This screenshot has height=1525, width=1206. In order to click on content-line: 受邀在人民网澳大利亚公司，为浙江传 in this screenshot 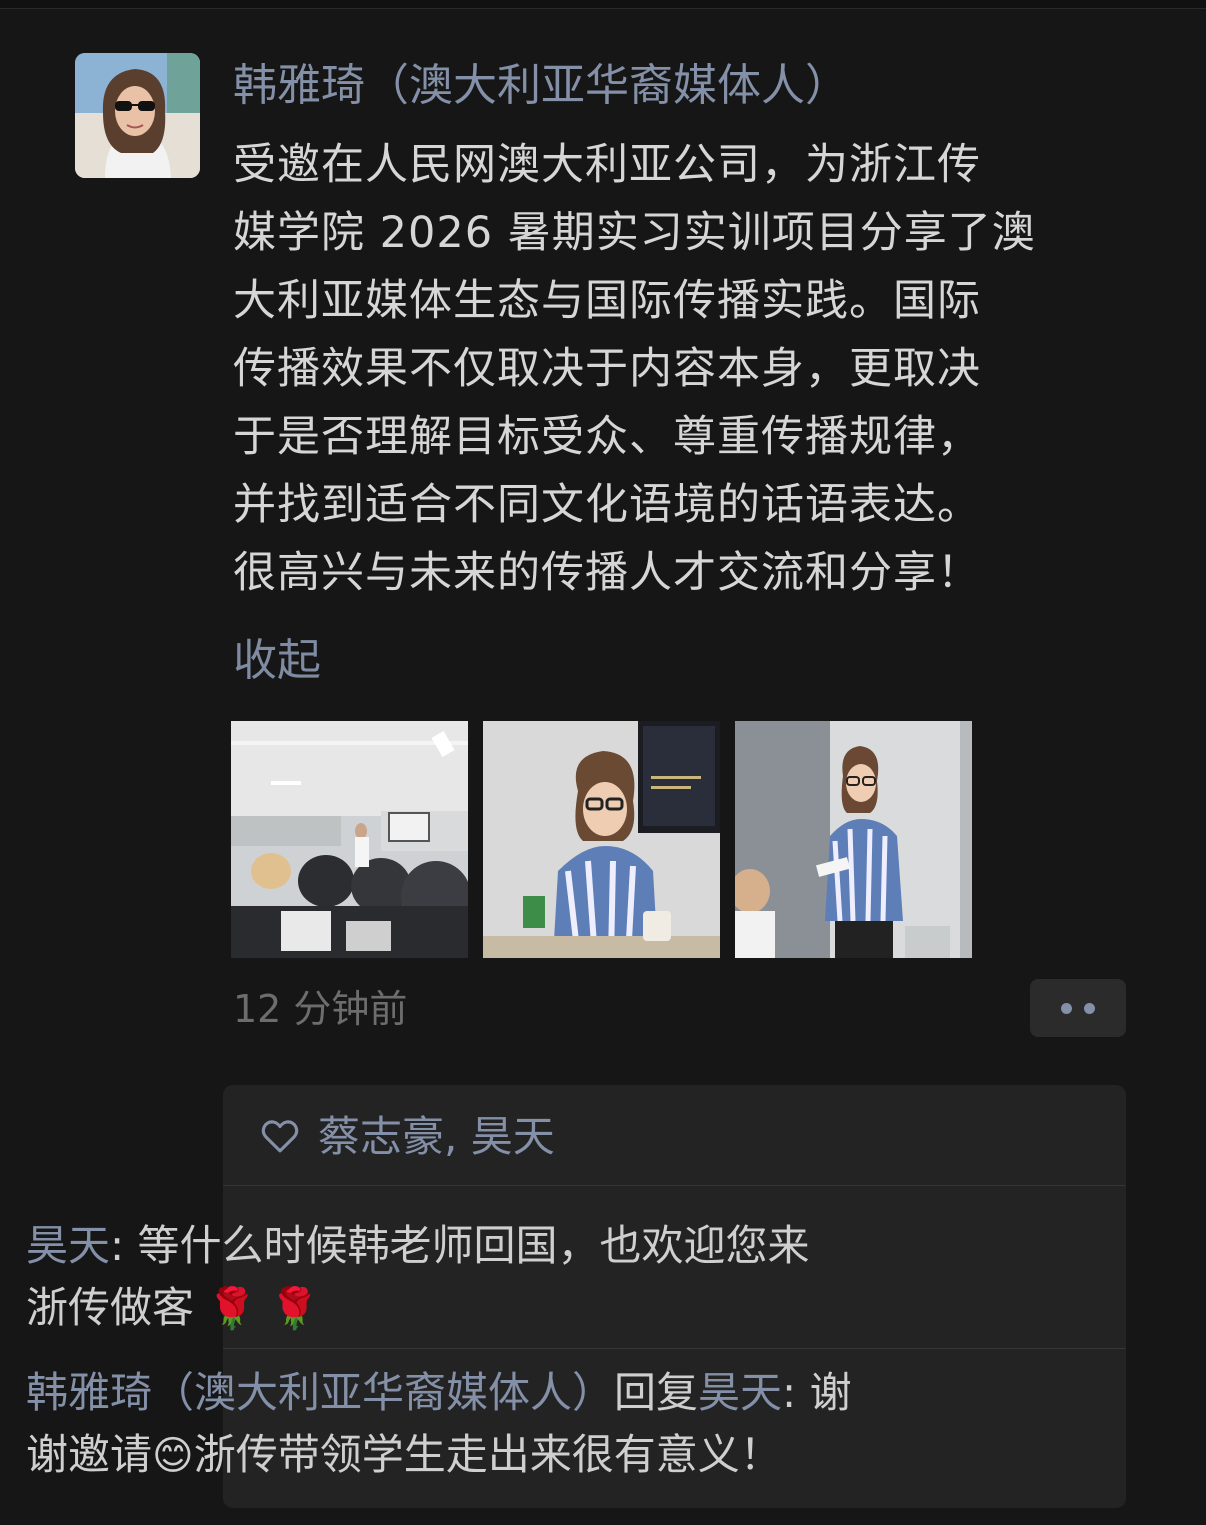, I will do `click(607, 165)`.